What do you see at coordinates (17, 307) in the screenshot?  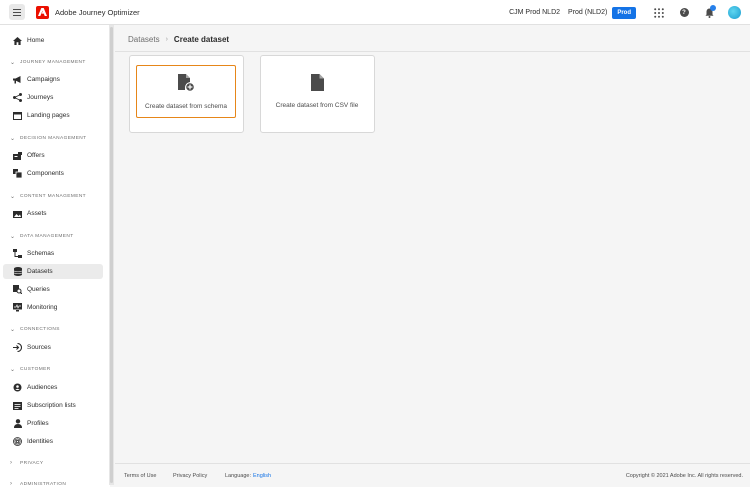 I see `monitor-icon` at bounding box center [17, 307].